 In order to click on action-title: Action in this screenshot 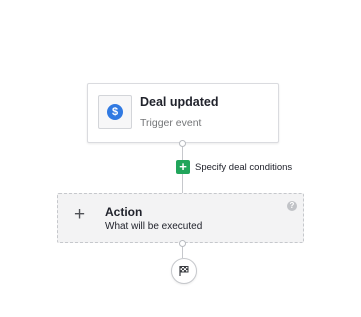, I will do `click(124, 212)`.